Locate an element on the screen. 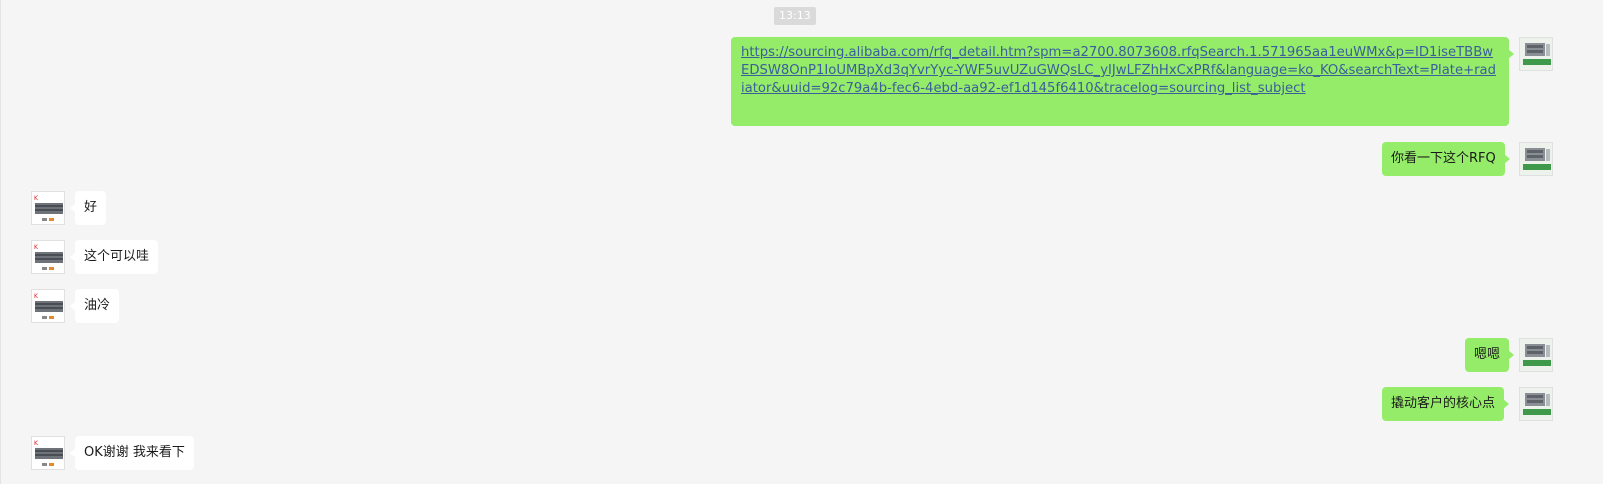 The image size is (1603, 484). message-timestamp: 13:13 is located at coordinates (795, 16).